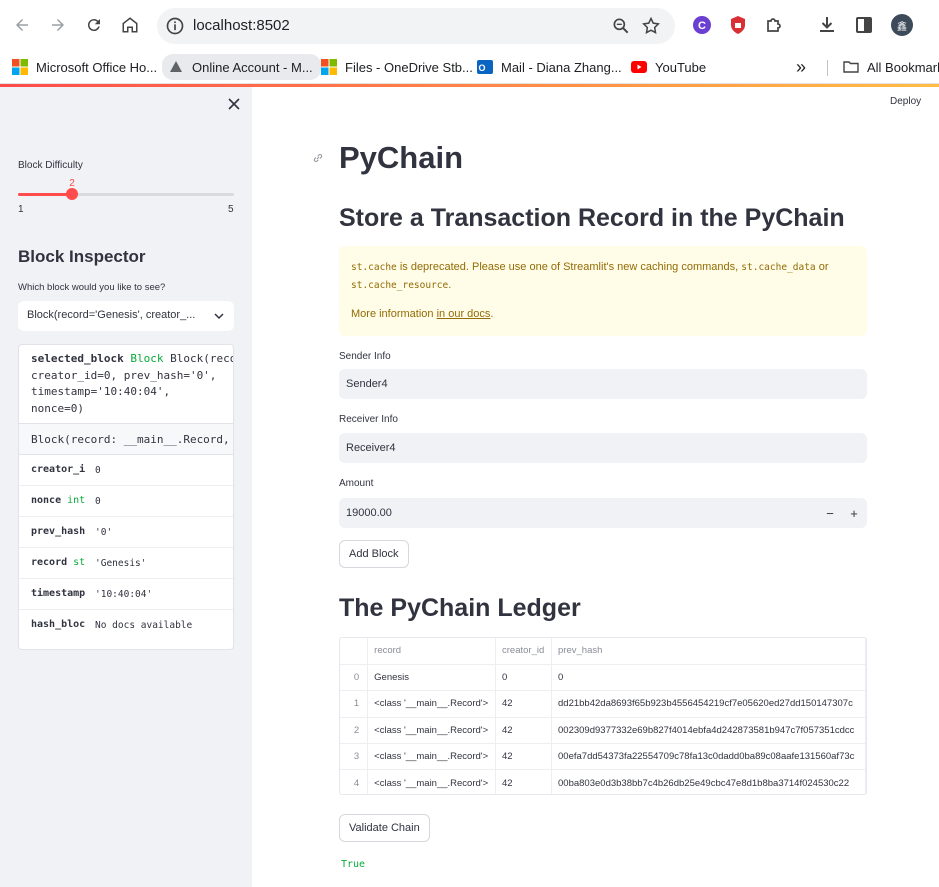 Image resolution: width=939 pixels, height=887 pixels. I want to click on back-button, so click(22, 25).